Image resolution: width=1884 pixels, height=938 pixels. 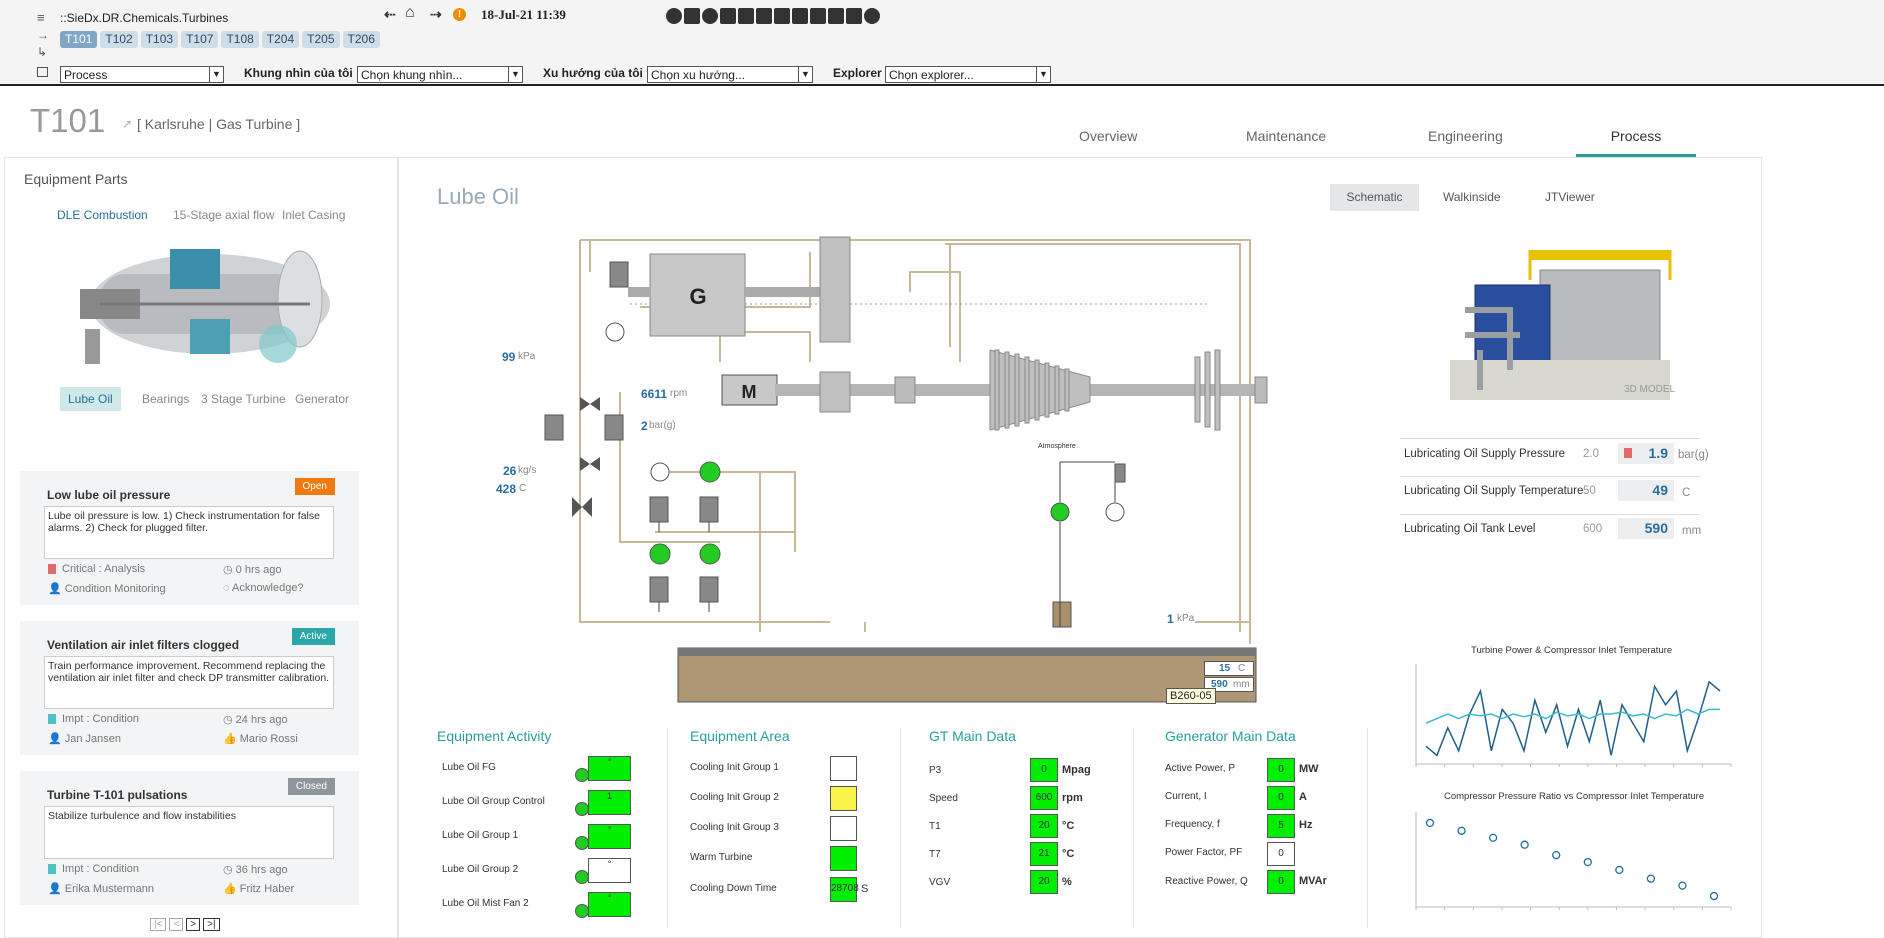 What do you see at coordinates (410, 13) in the screenshot?
I see `home-icon: ⌂` at bounding box center [410, 13].